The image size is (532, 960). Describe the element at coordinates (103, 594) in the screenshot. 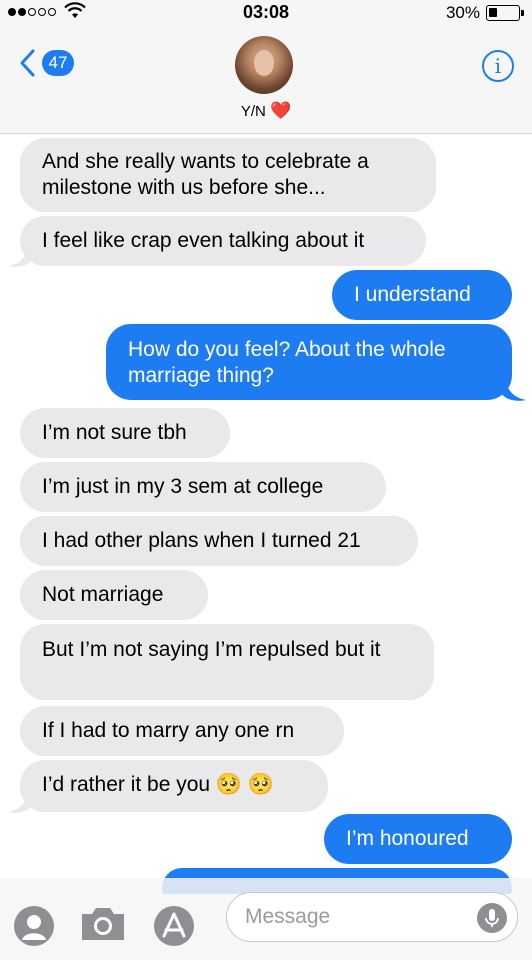

I see `message-text: Not marriage` at that location.